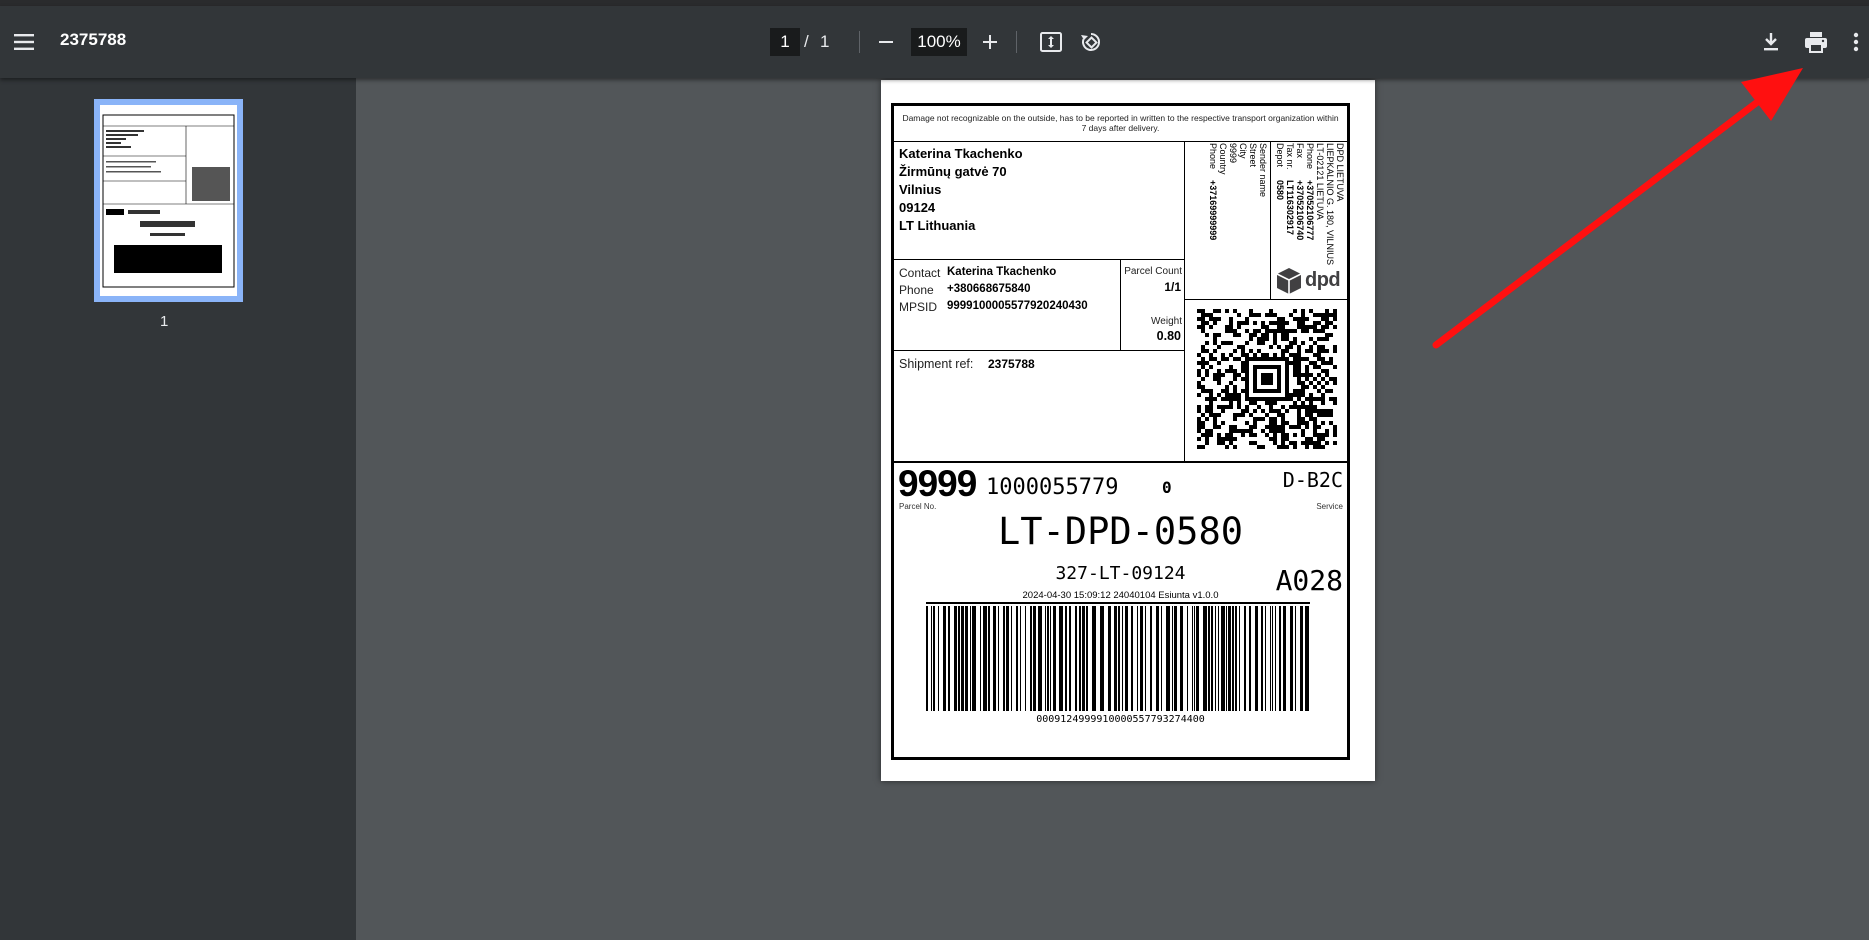  What do you see at coordinates (1323, 280) in the screenshot?
I see `dpd-logo-text: dpd` at bounding box center [1323, 280].